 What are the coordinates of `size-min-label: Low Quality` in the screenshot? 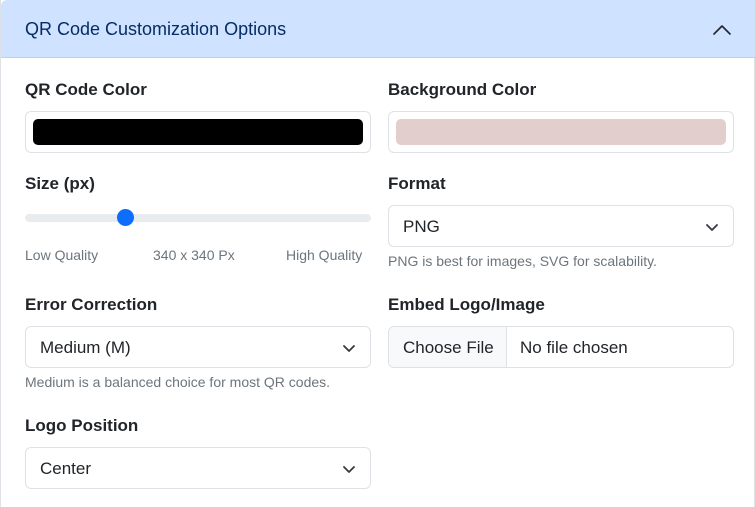 It's located at (62, 255).